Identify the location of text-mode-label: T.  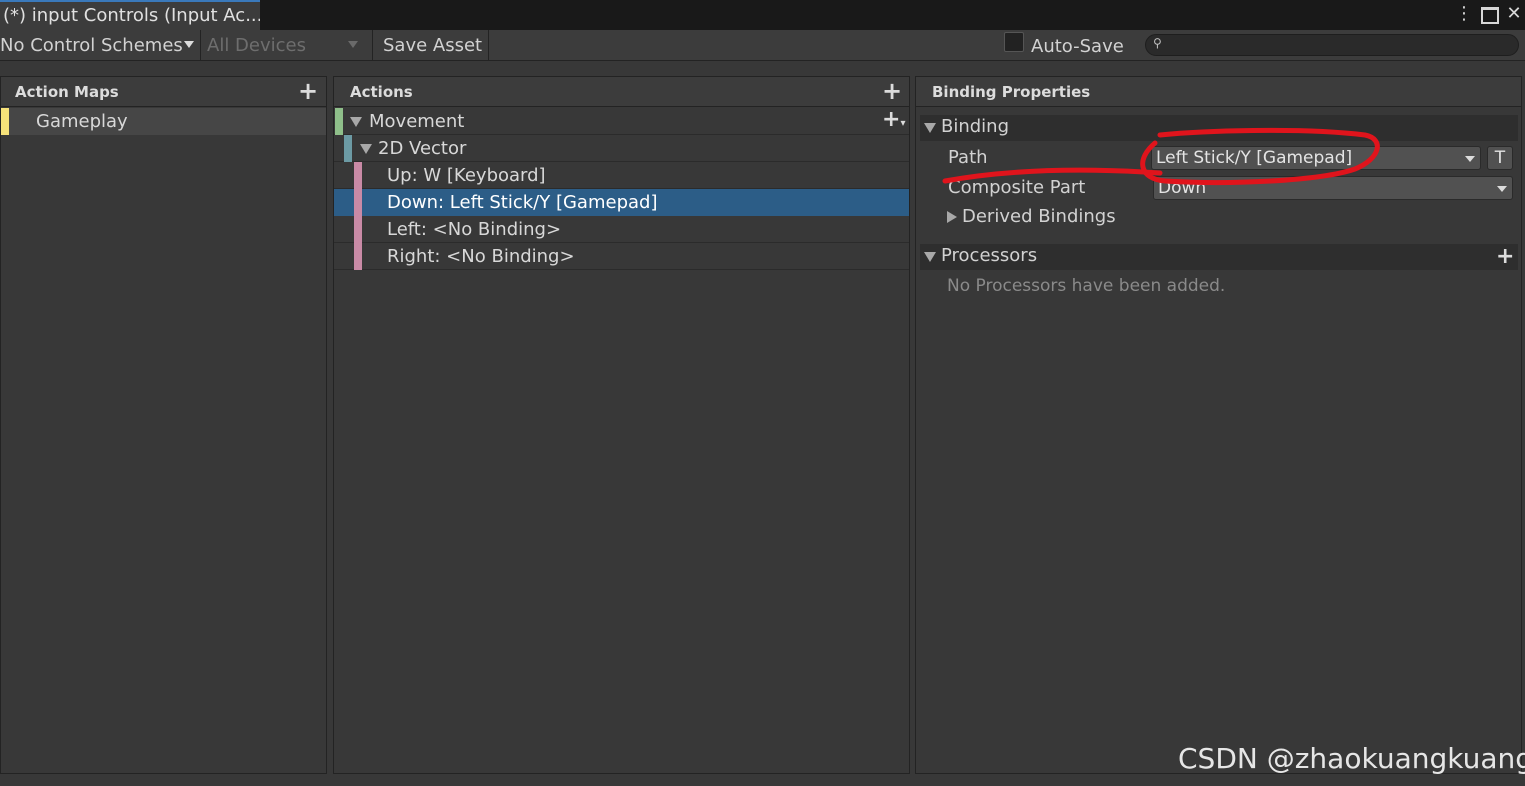
(1500, 158).